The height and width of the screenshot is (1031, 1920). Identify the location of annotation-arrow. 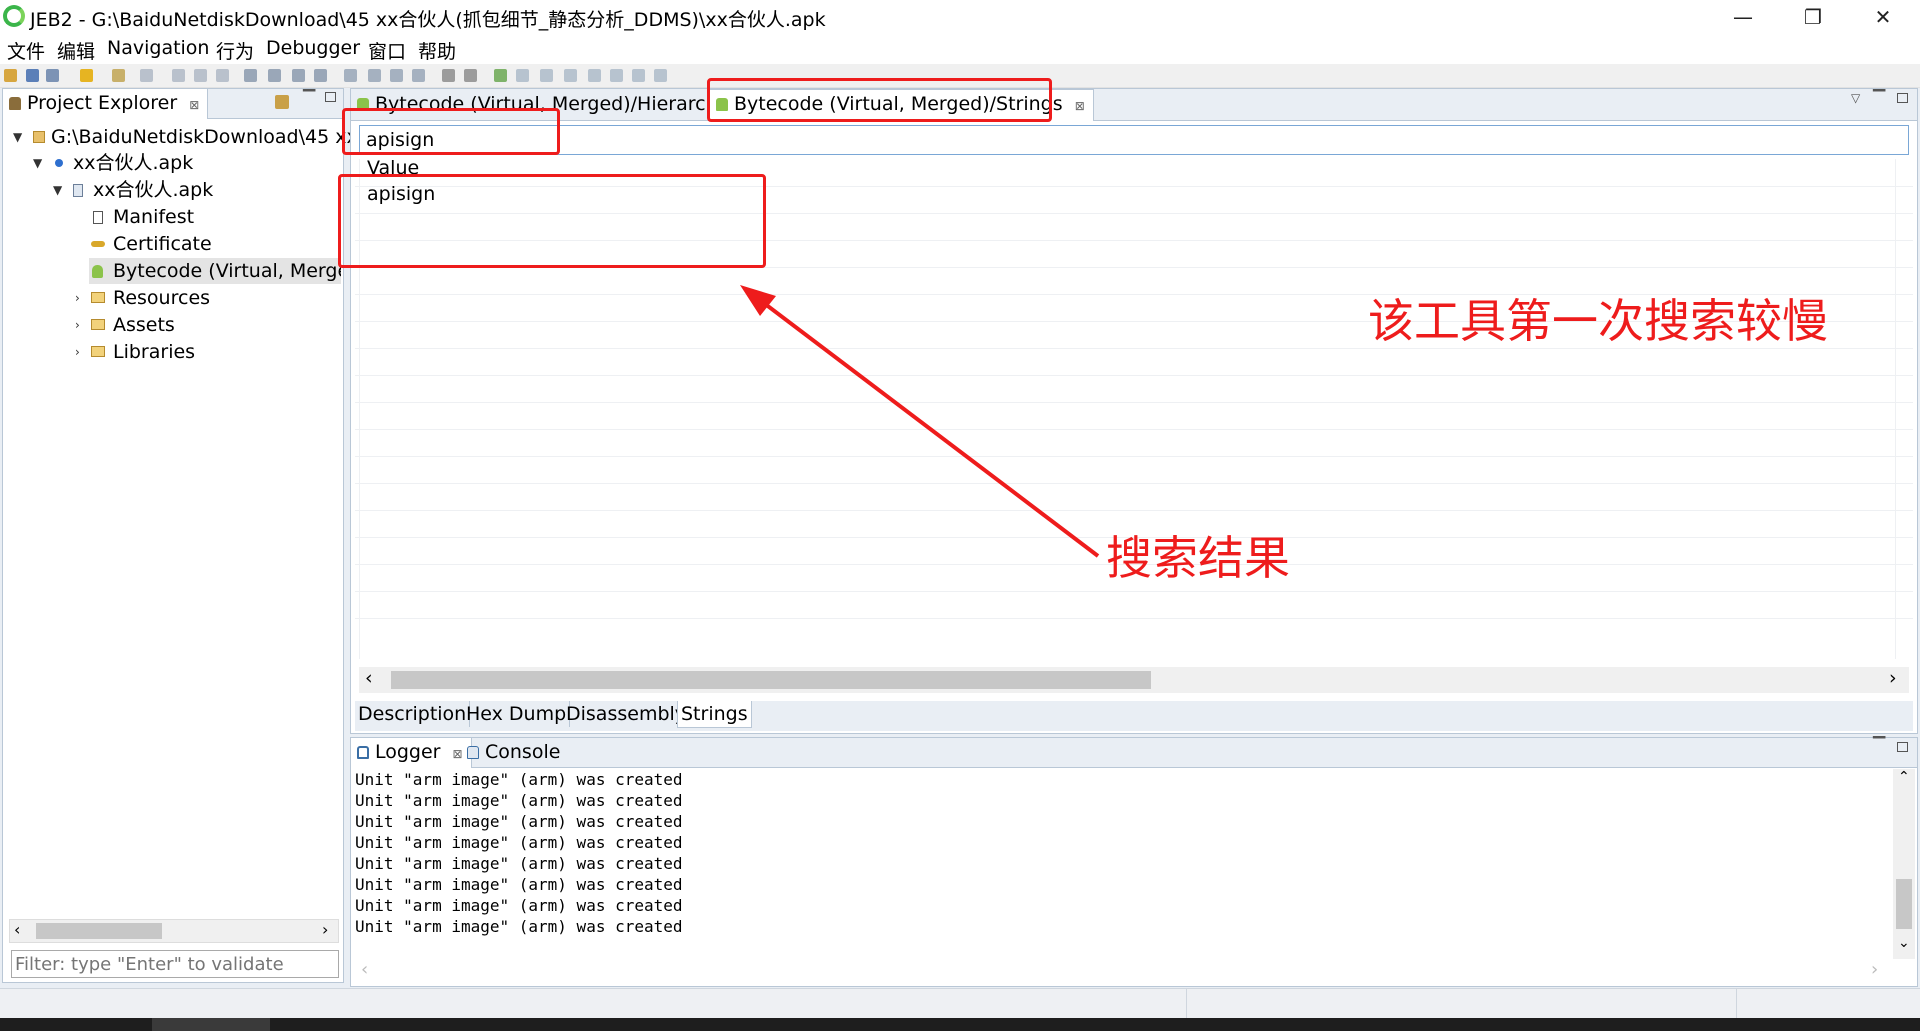
(920, 421).